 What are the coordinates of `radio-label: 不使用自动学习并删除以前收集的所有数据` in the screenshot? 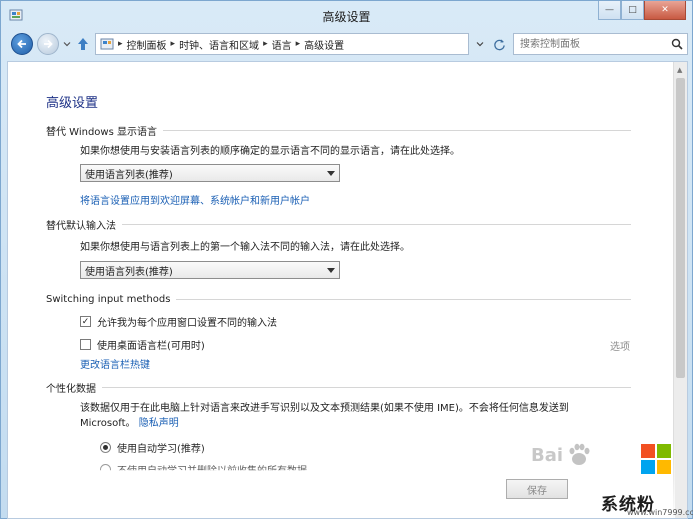 It's located at (212, 466).